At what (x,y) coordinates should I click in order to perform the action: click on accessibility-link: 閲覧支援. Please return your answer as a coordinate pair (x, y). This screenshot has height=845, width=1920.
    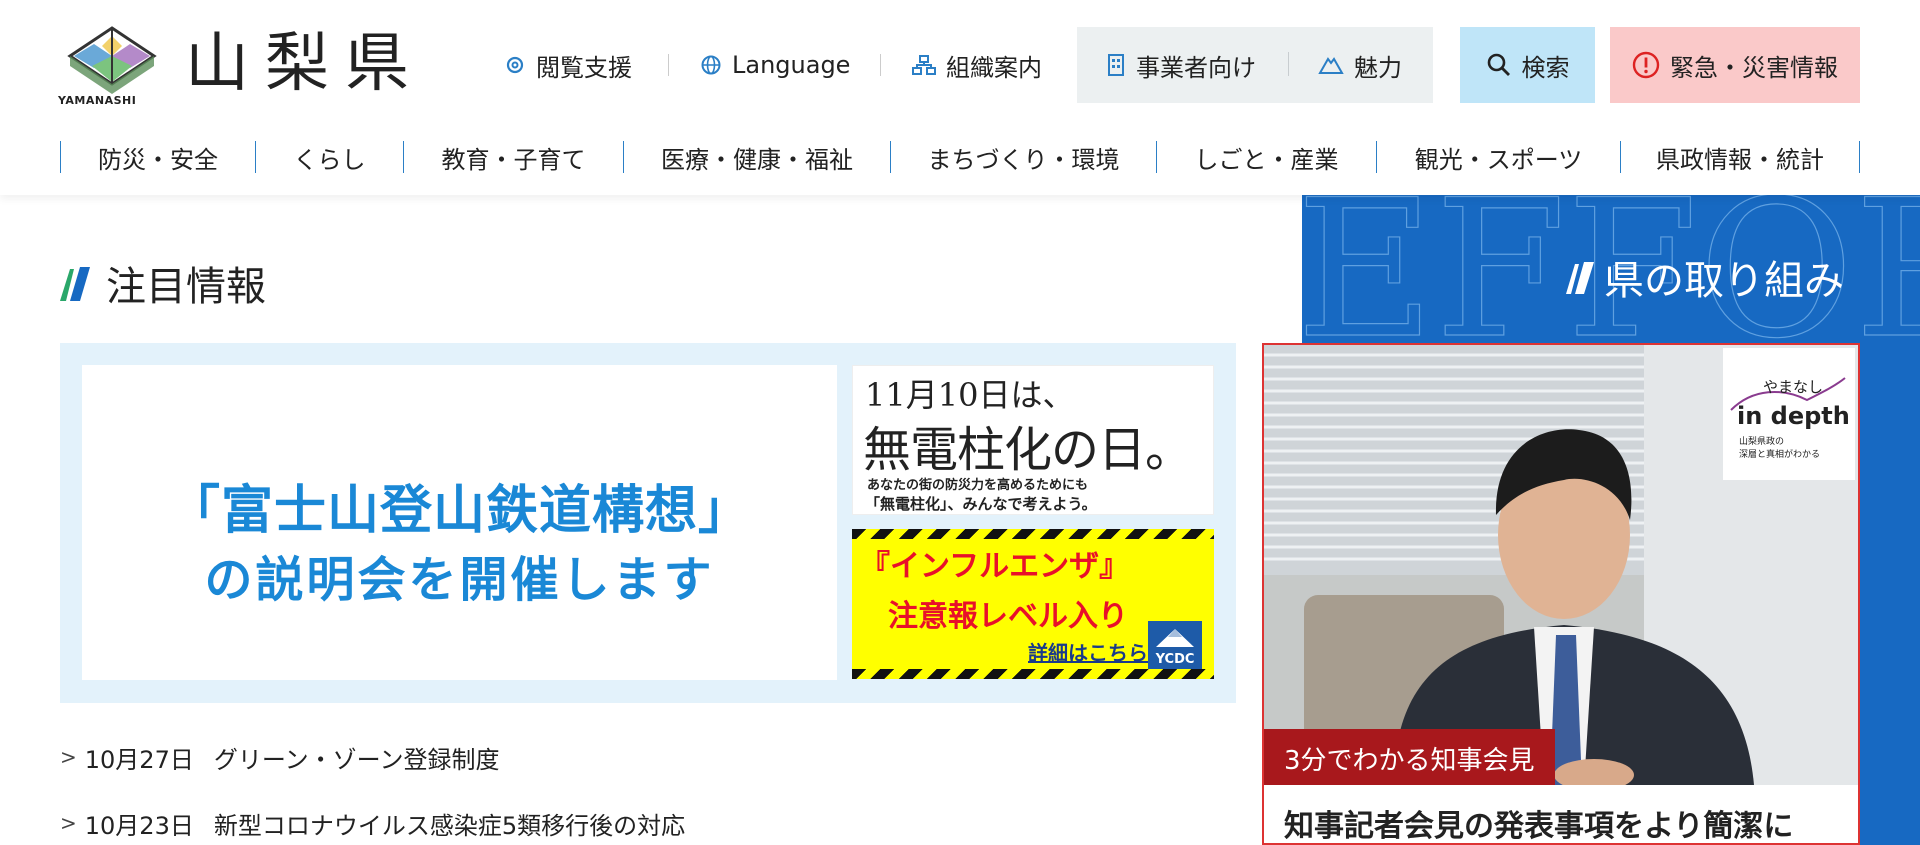
    Looking at the image, I should click on (568, 65).